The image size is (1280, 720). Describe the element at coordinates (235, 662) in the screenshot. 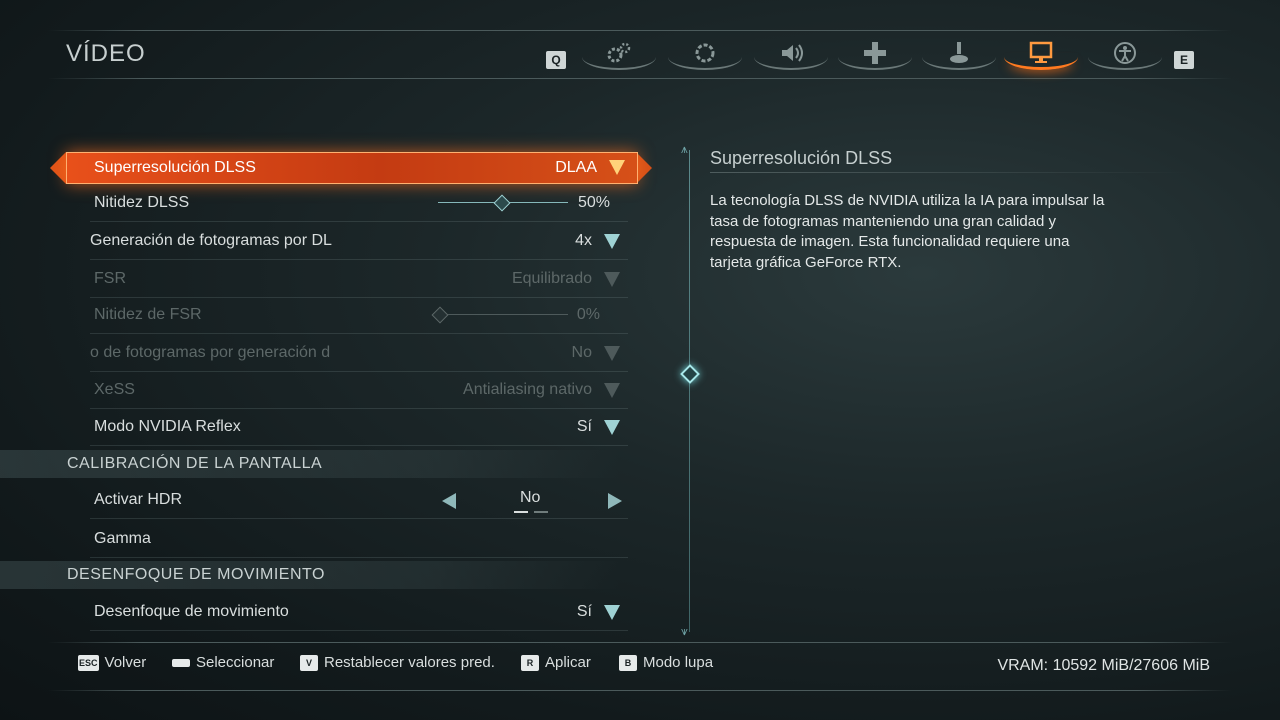

I see `select-label: Seleccionar` at that location.